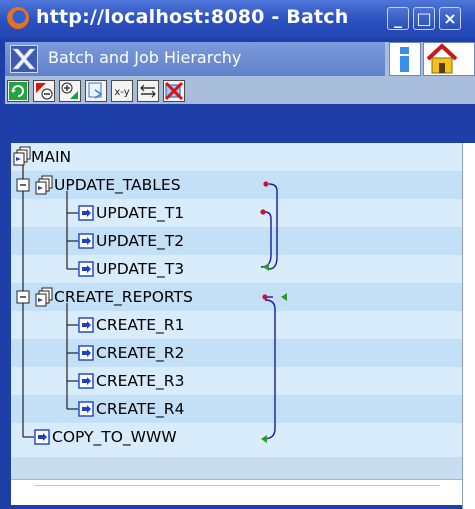 This screenshot has height=509, width=475. I want to click on home-icon, so click(442, 58).